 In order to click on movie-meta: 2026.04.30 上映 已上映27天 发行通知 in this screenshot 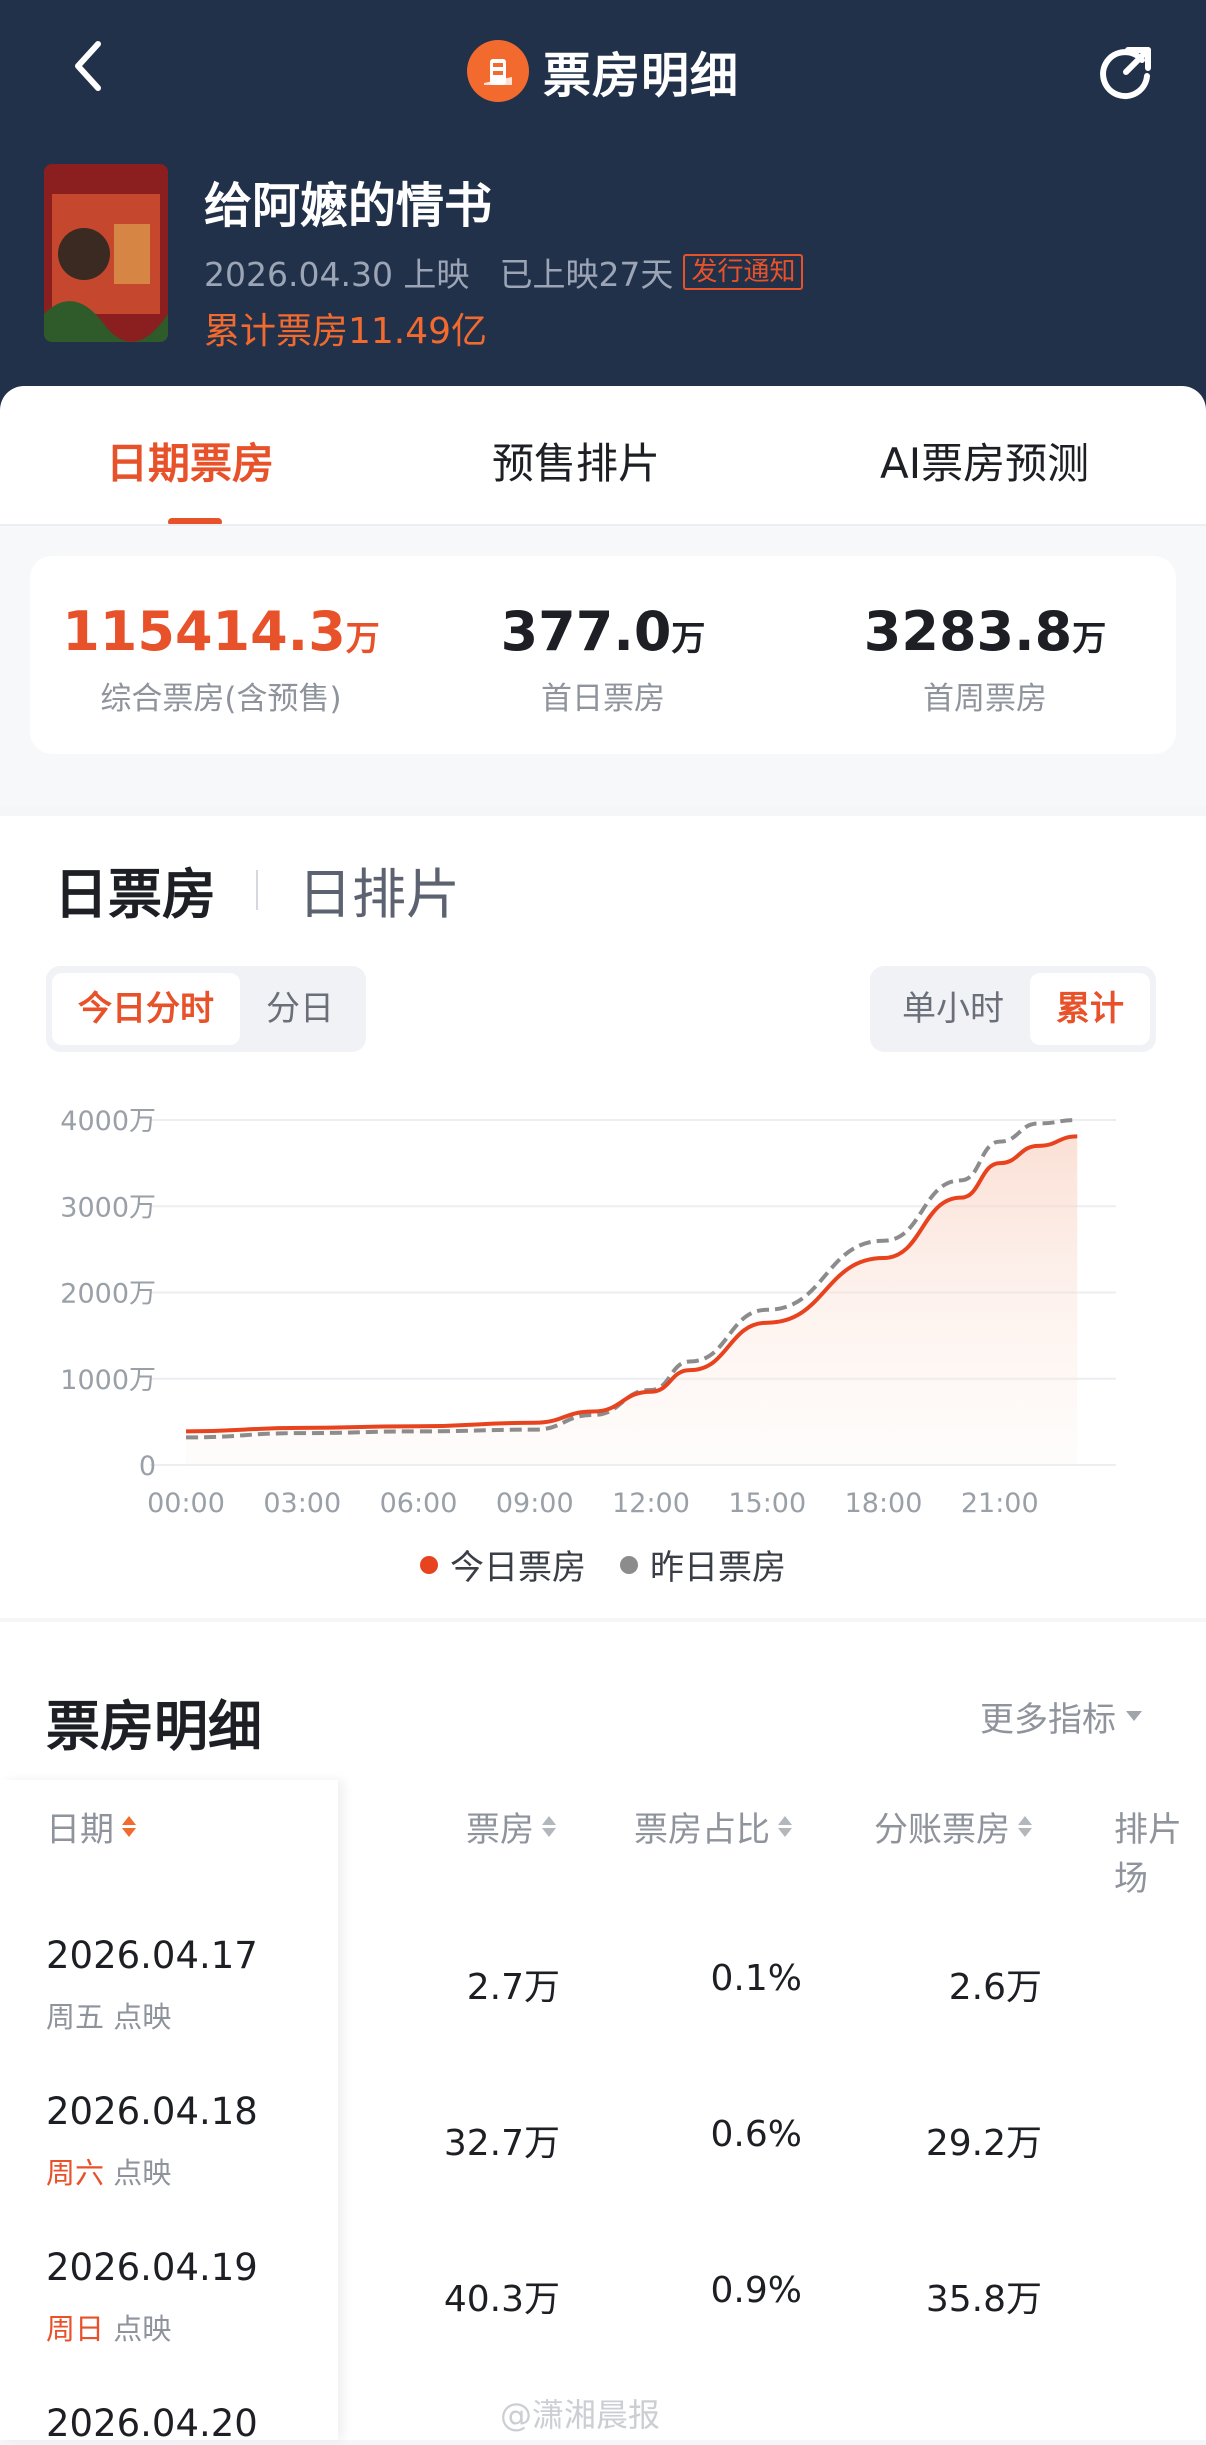, I will do `click(504, 272)`.